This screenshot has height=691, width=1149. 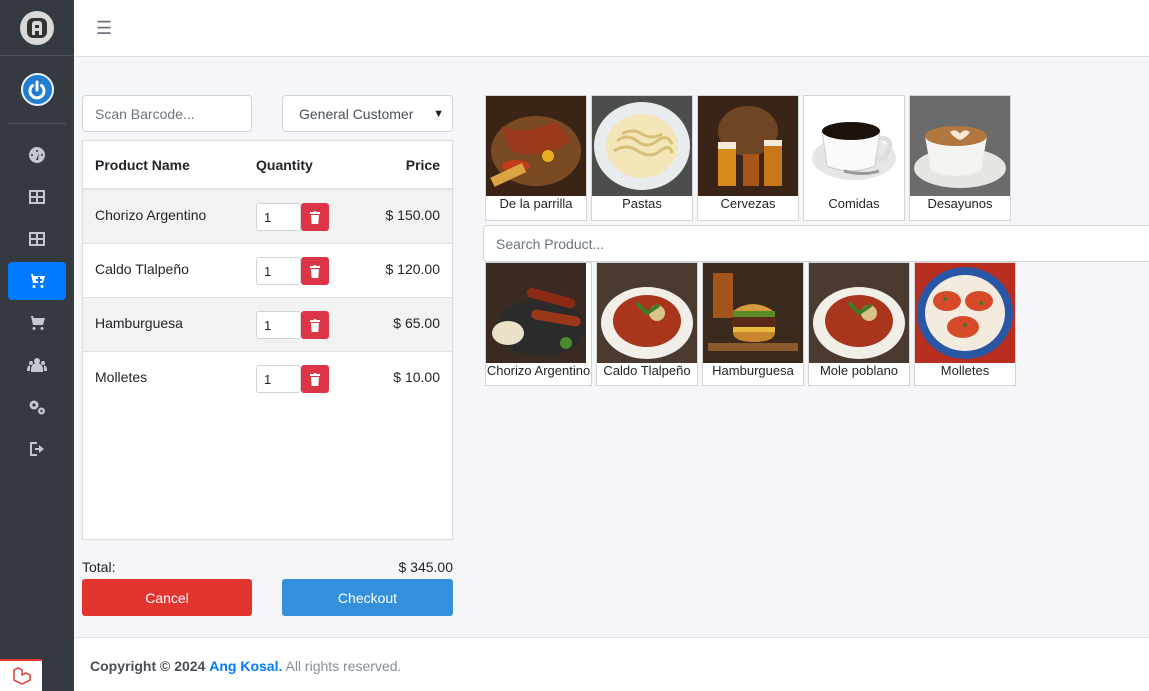 I want to click on sidebar-nav, so click(x=37, y=302).